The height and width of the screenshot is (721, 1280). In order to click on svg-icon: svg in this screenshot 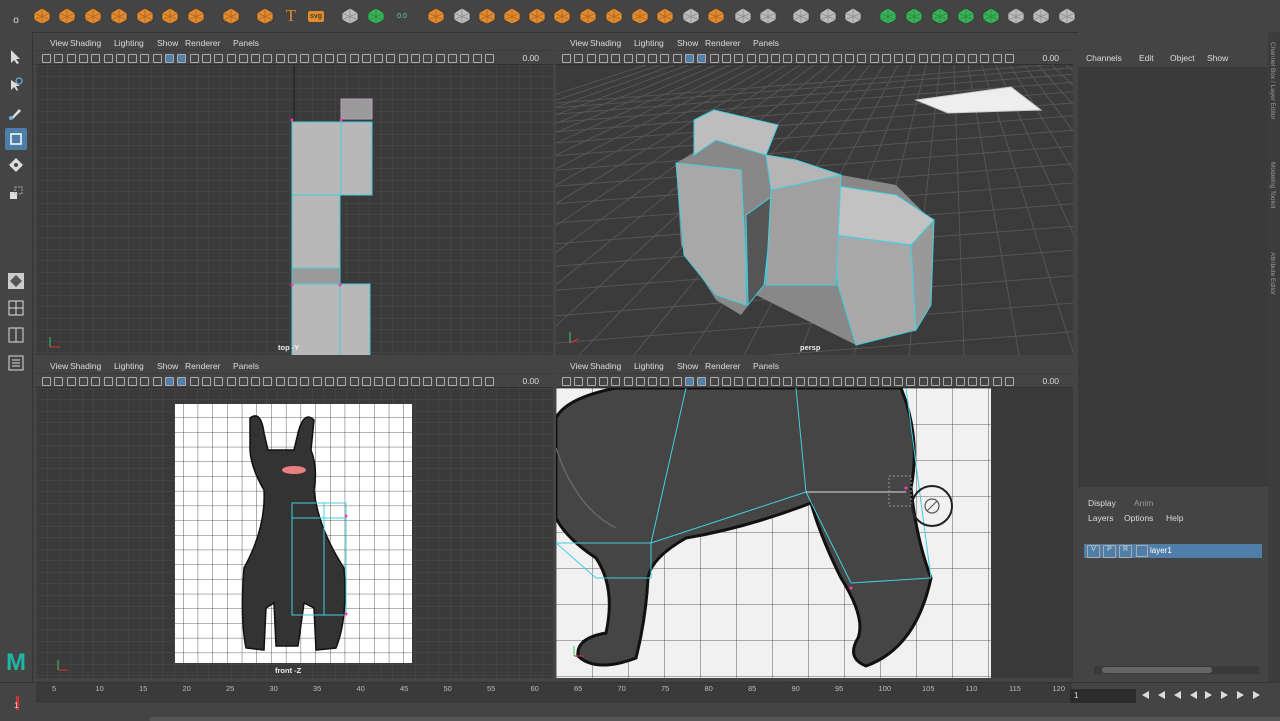, I will do `click(316, 16)`.